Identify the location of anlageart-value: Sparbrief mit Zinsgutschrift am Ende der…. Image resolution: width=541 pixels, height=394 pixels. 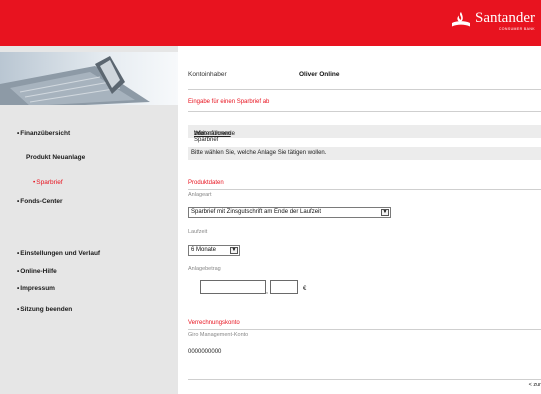
(256, 212).